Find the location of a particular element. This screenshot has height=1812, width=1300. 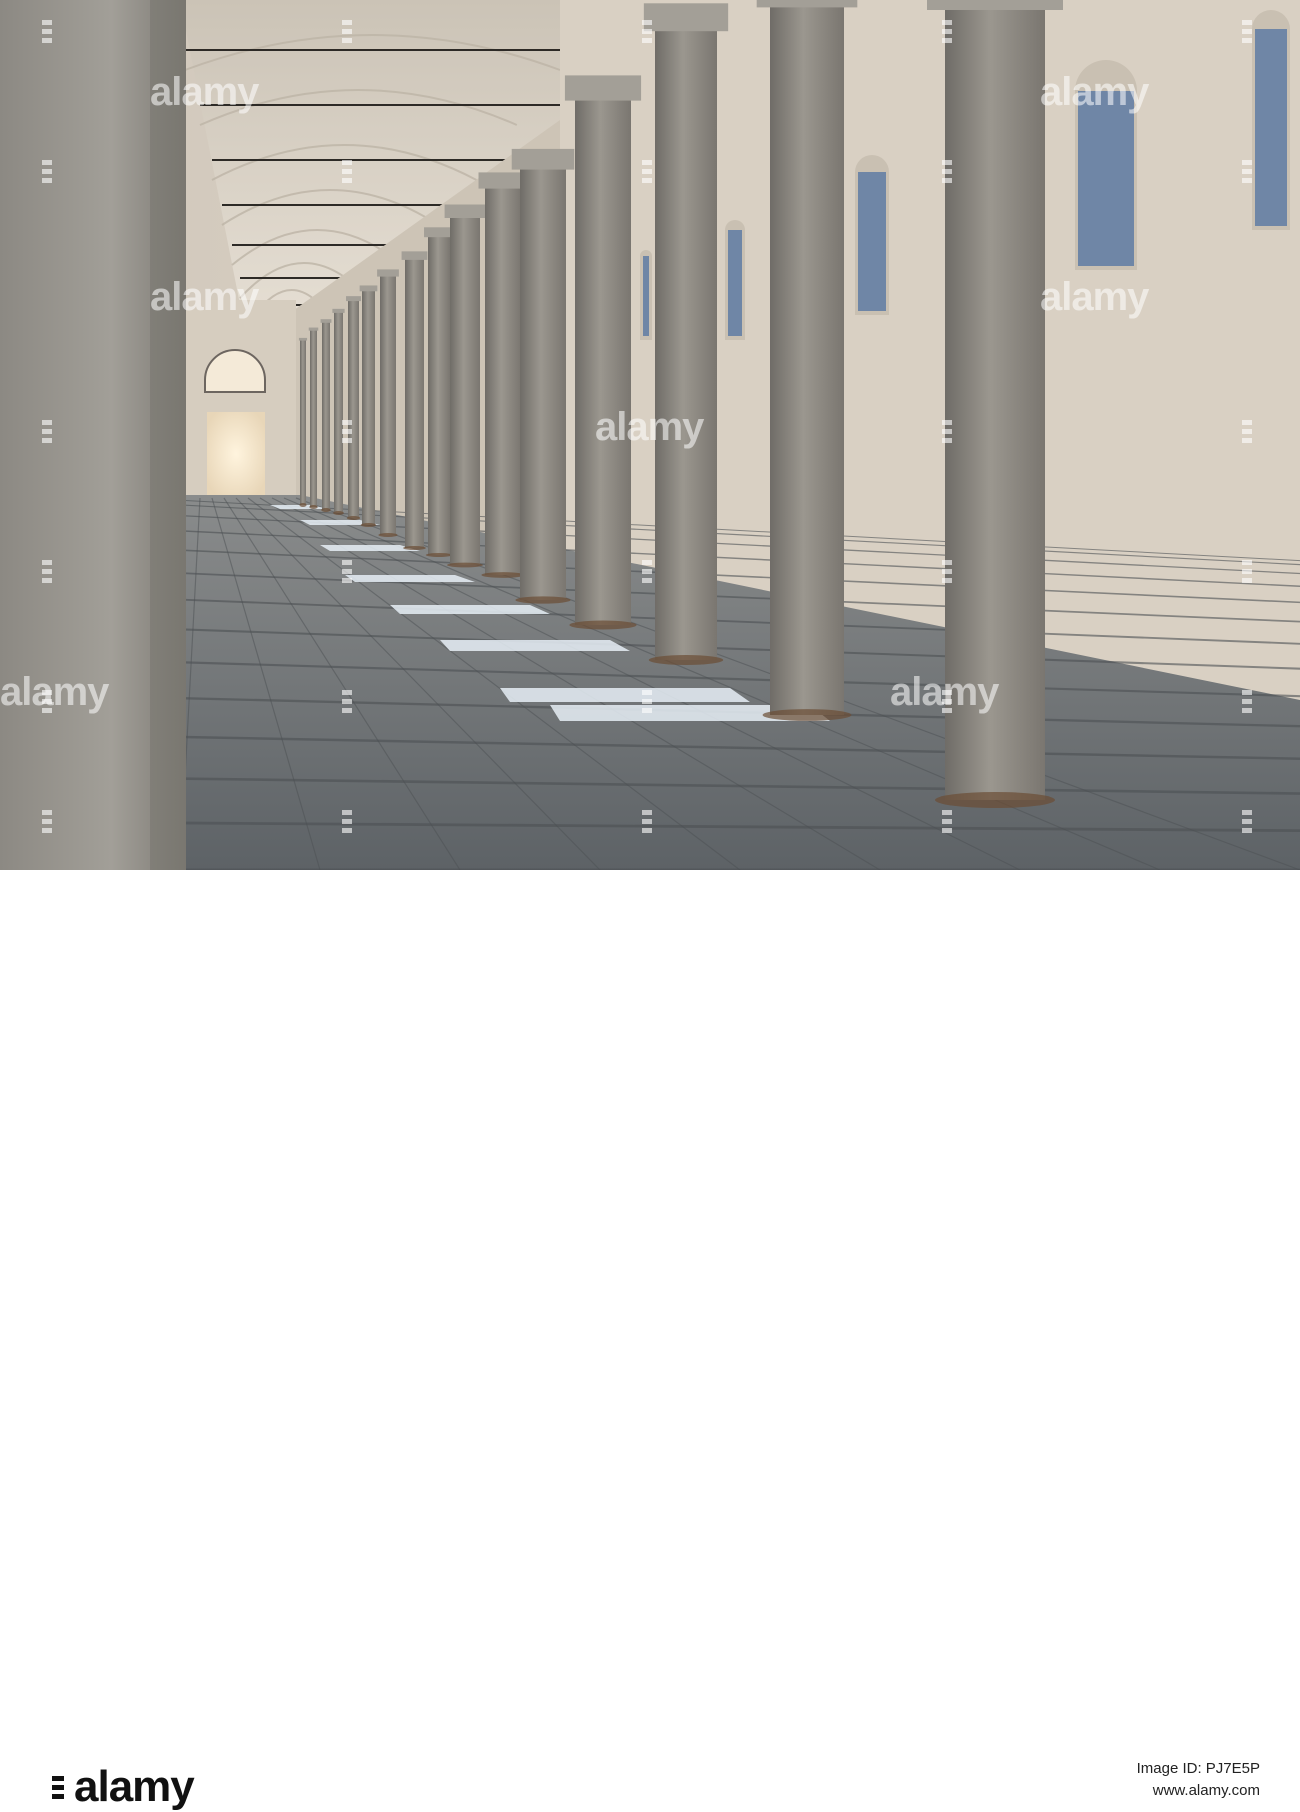

end-doorway is located at coordinates (236, 454).